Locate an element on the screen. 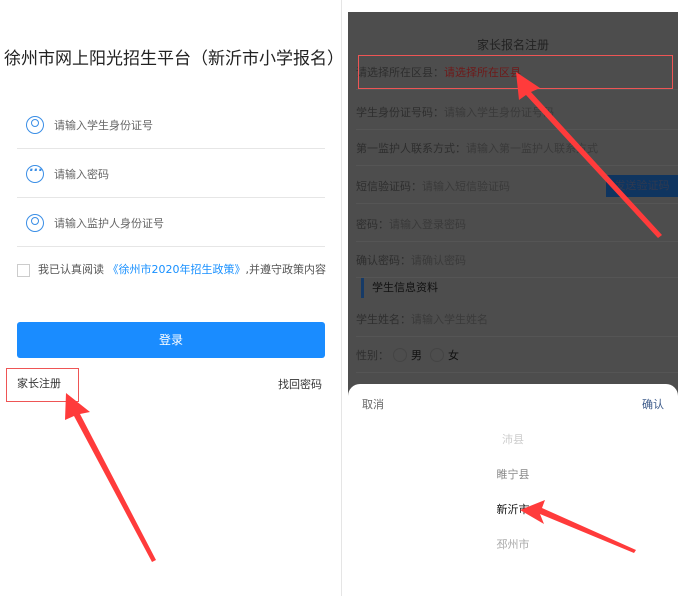  guardian-id-input: 请输入监护人身份证号 is located at coordinates (171, 223).